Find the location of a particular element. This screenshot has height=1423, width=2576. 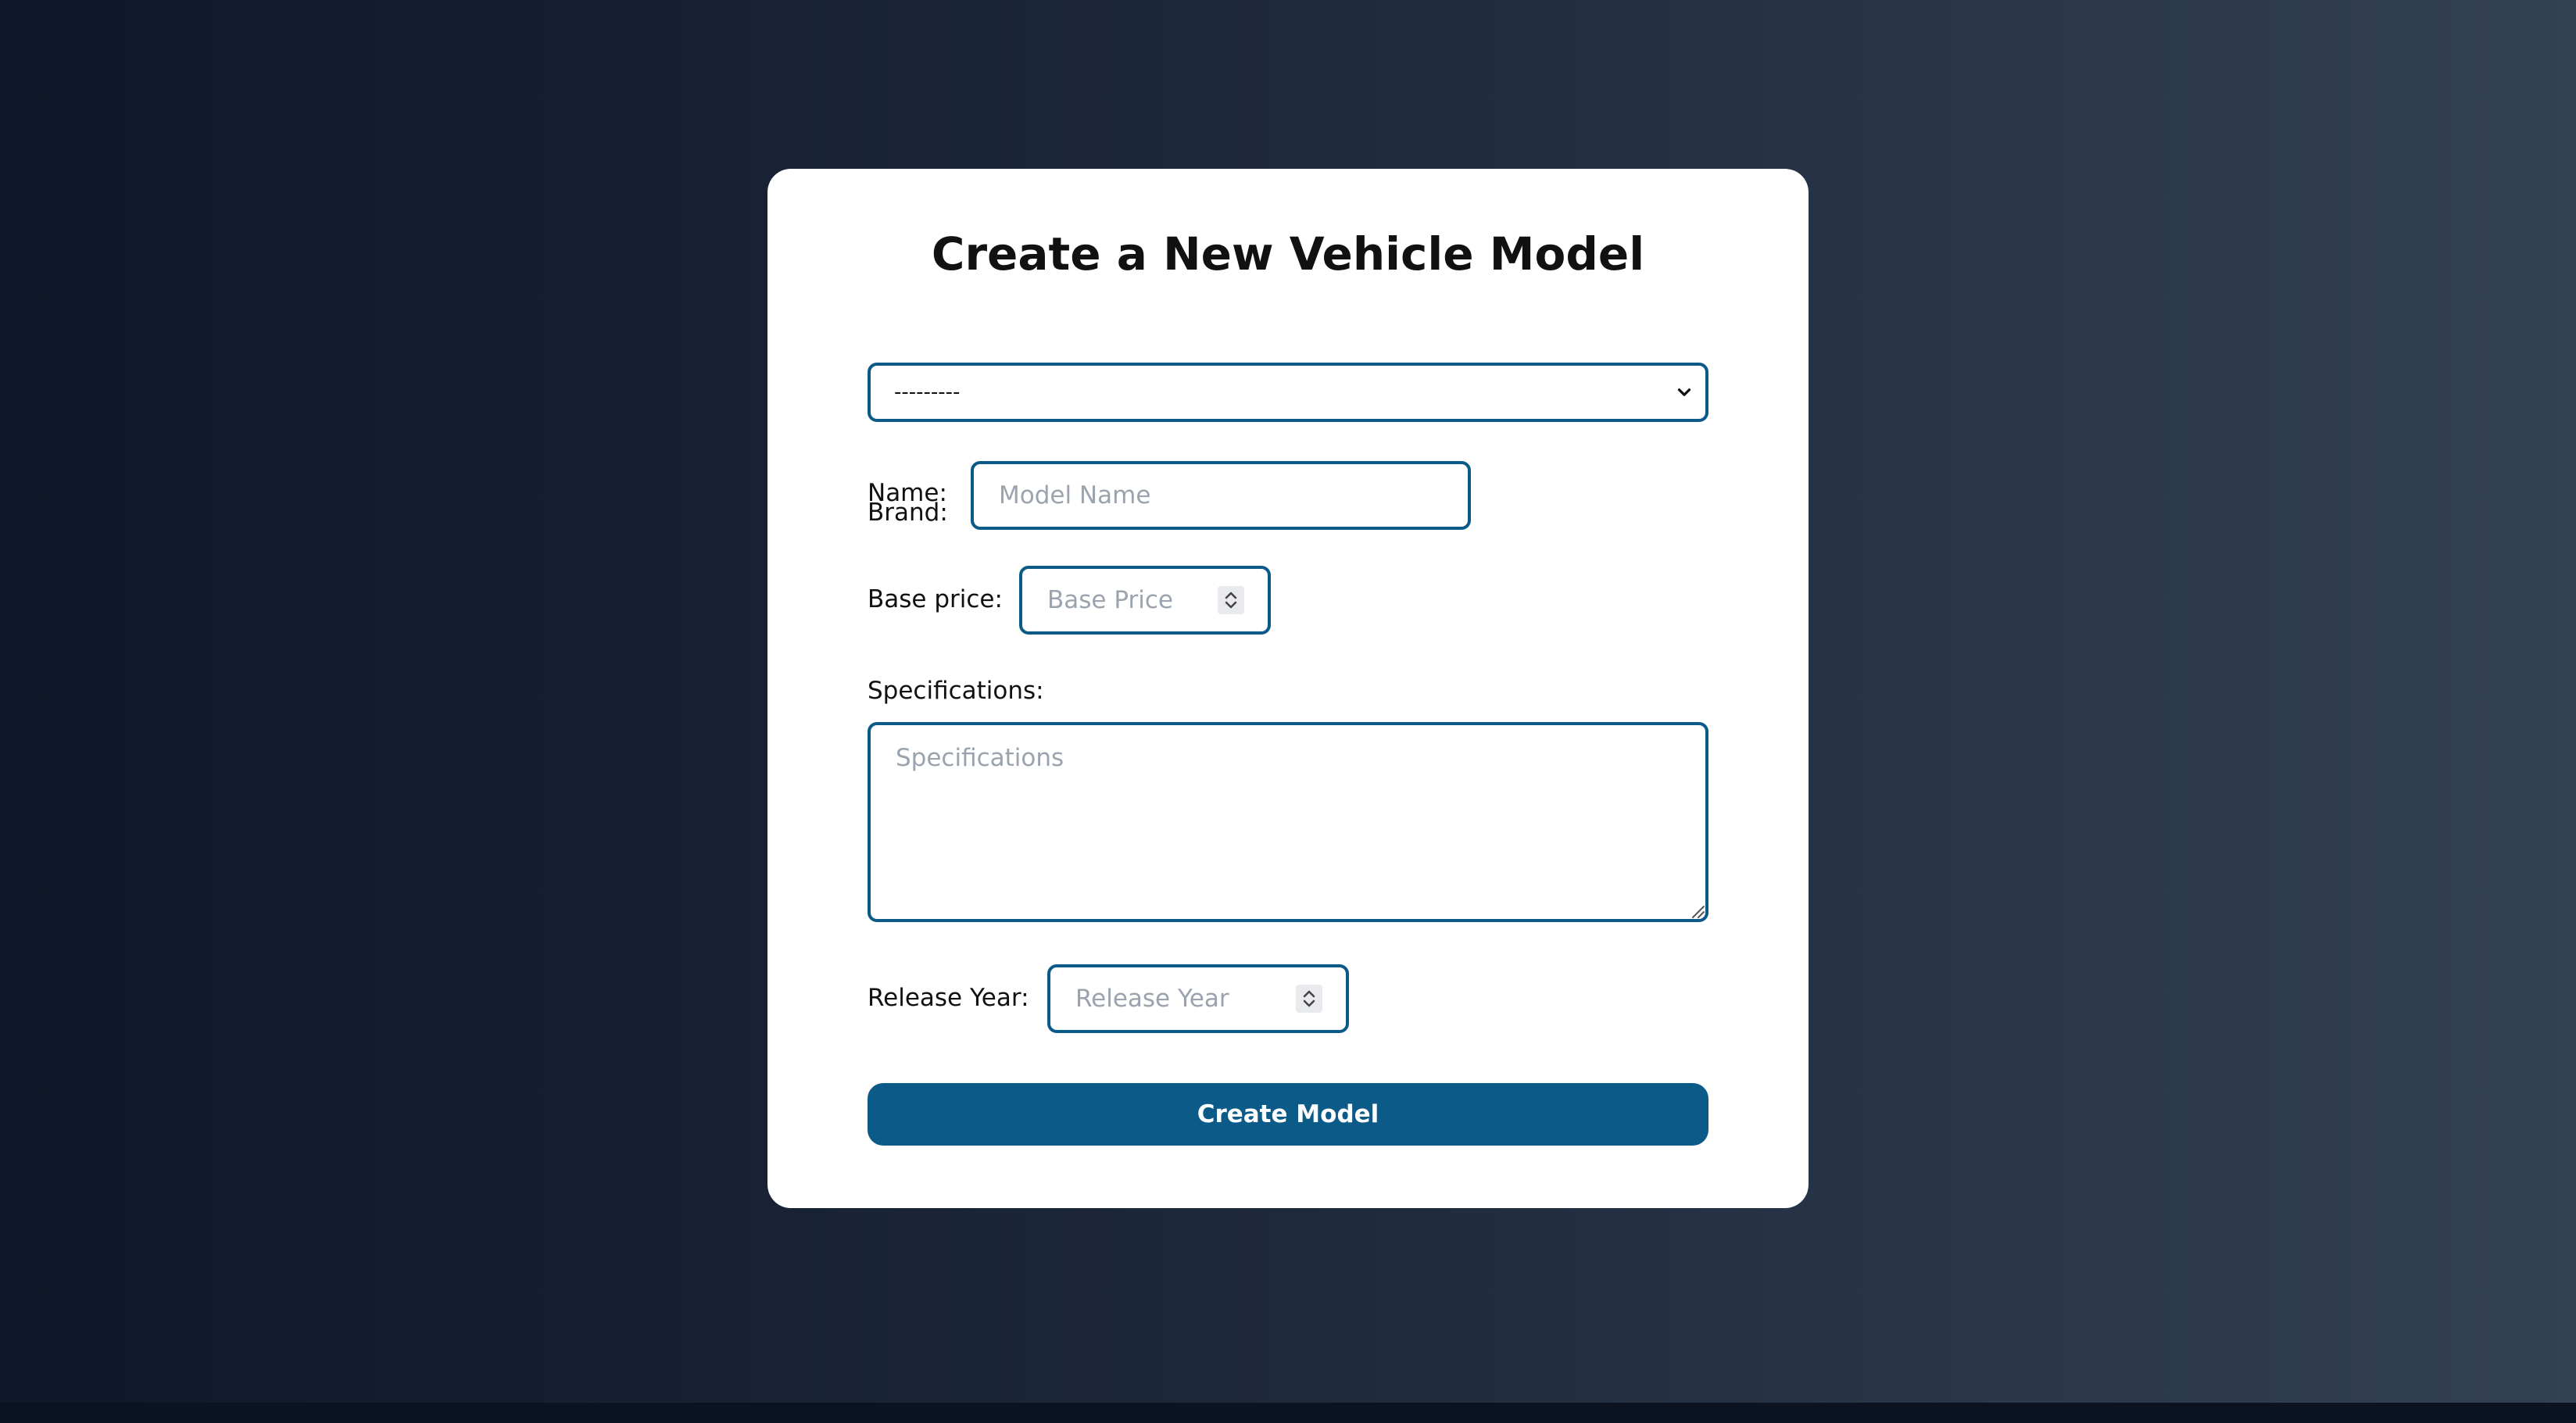

name-label: Name: is located at coordinates (907, 493).